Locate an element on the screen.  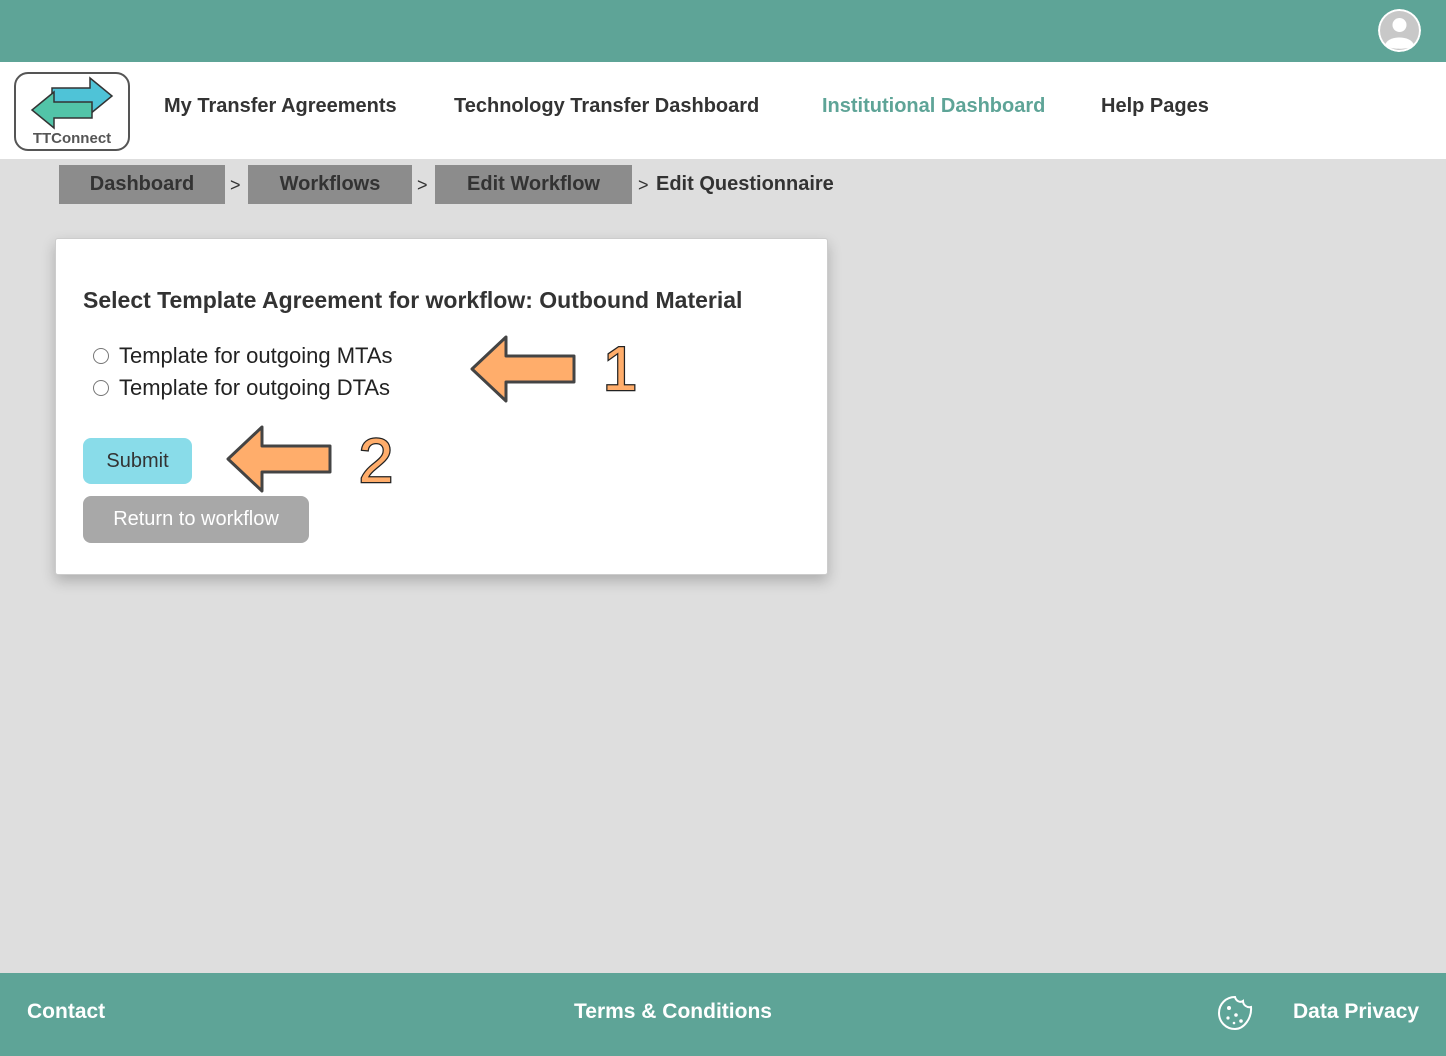
footer-contact-link: Contact is located at coordinates (66, 1012).